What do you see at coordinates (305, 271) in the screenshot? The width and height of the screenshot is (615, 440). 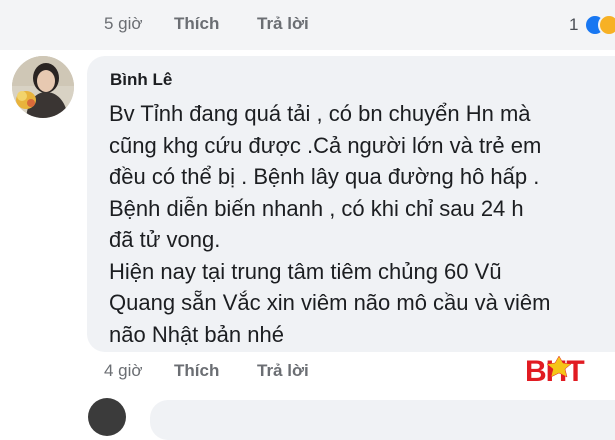 I see `comment-line: Hiện nay tại trung tâm tiêm chủng 60 Vũ` at bounding box center [305, 271].